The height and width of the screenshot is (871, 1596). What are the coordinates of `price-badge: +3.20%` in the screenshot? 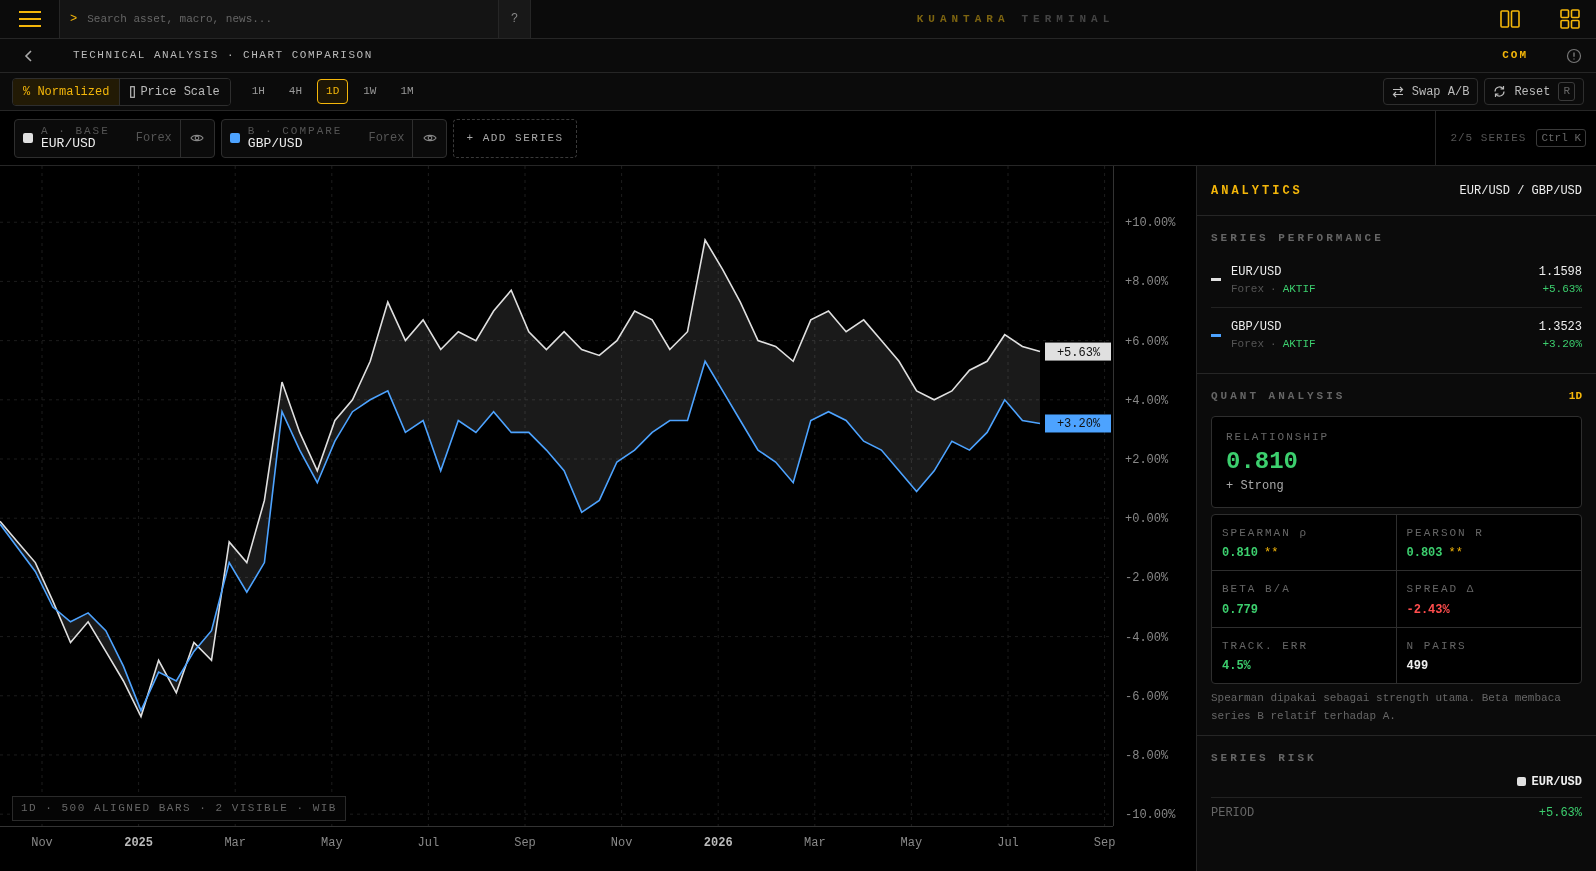 It's located at (1078, 423).